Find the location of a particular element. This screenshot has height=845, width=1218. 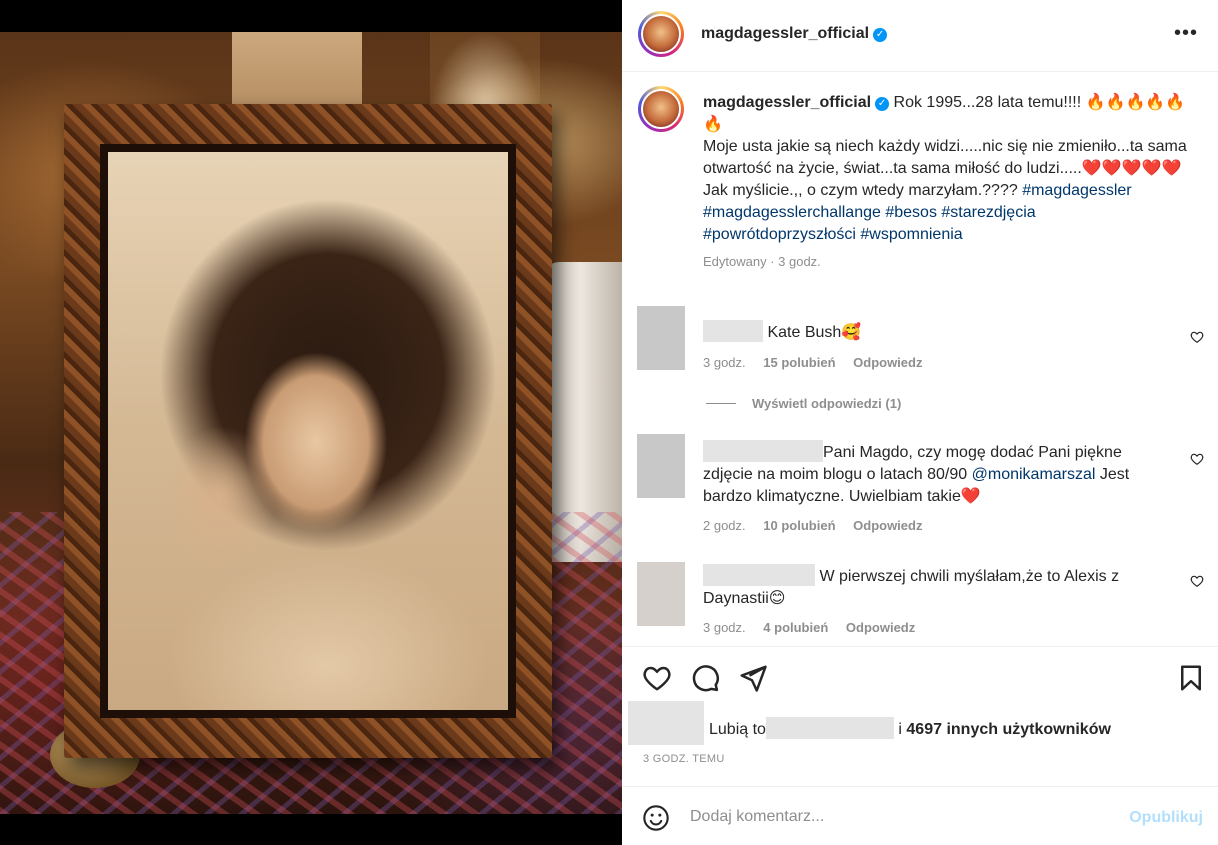

share-send-icon is located at coordinates (753, 678).